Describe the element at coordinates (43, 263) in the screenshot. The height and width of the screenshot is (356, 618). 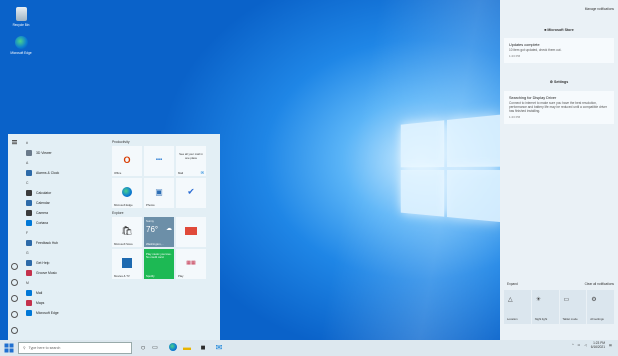
I see `app-label: Get Help` at that location.